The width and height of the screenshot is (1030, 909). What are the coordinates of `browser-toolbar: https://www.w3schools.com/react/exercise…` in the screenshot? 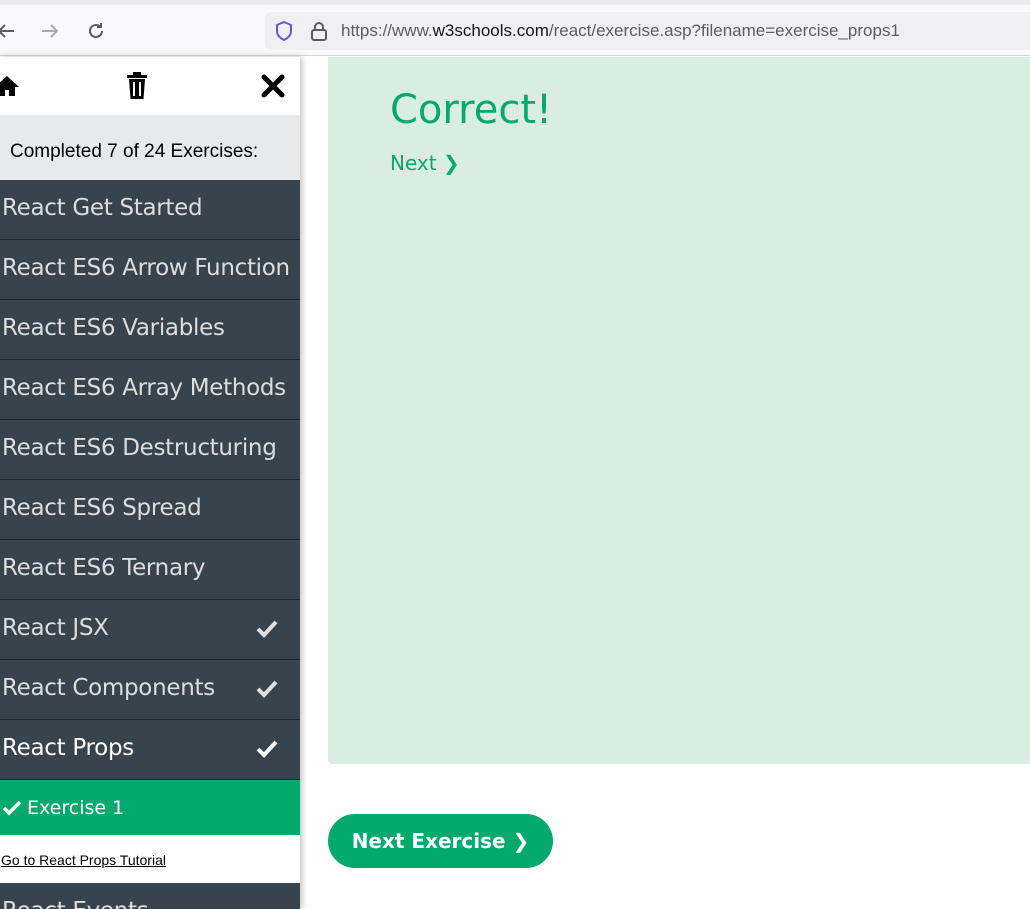 It's located at (515, 28).